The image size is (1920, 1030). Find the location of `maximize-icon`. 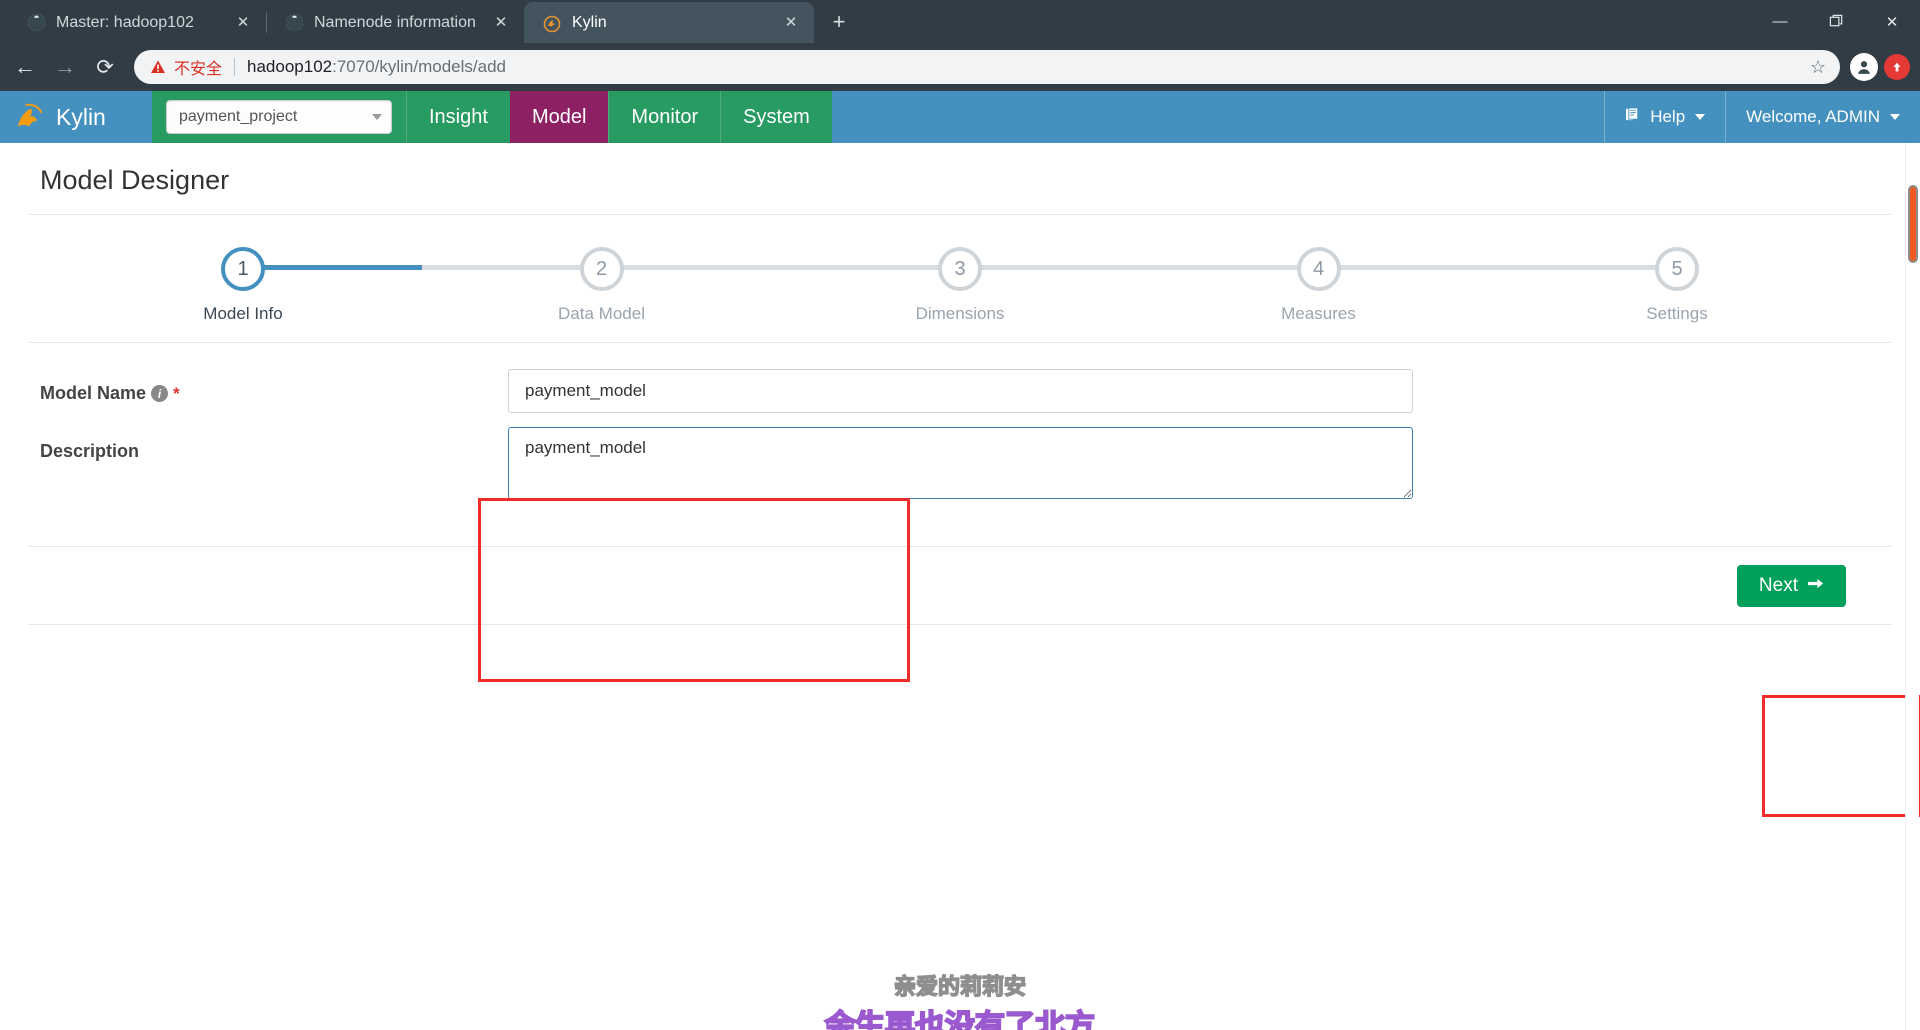

maximize-icon is located at coordinates (1836, 21).